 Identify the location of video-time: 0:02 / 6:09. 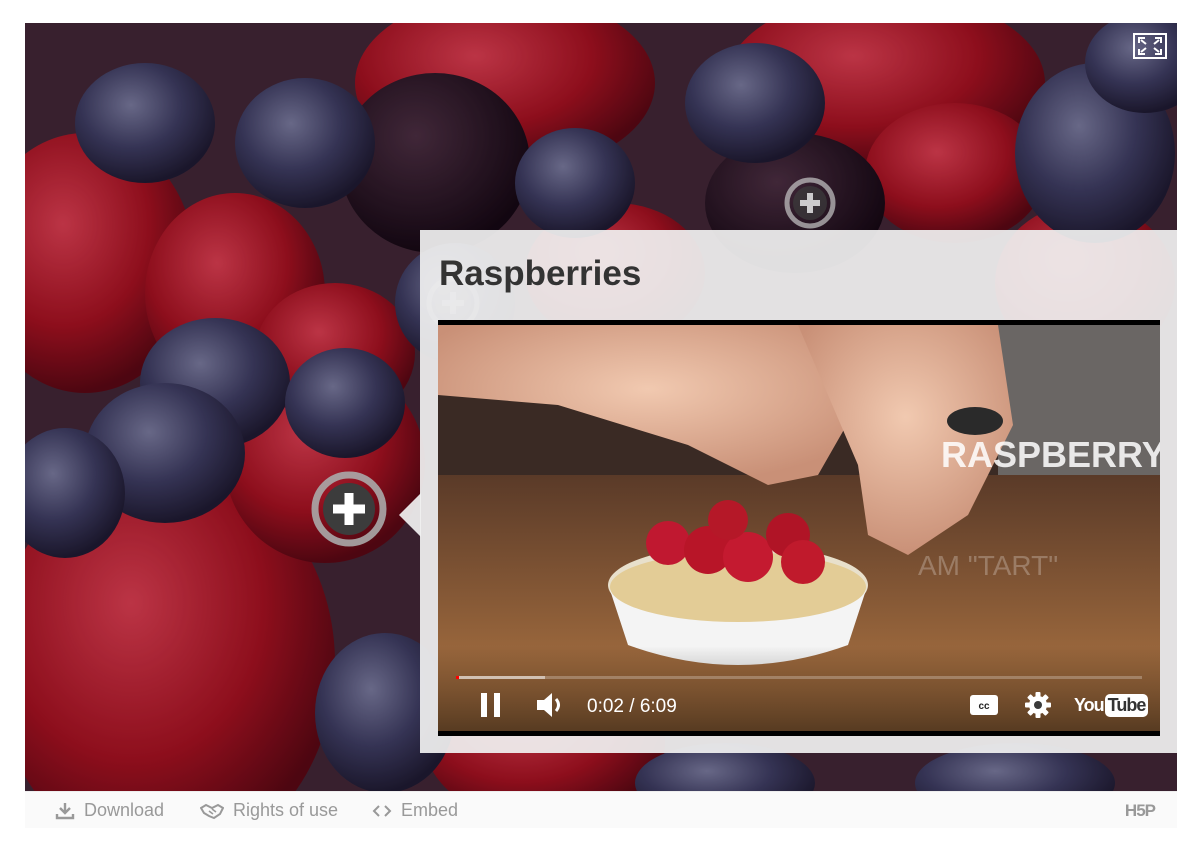
(632, 706).